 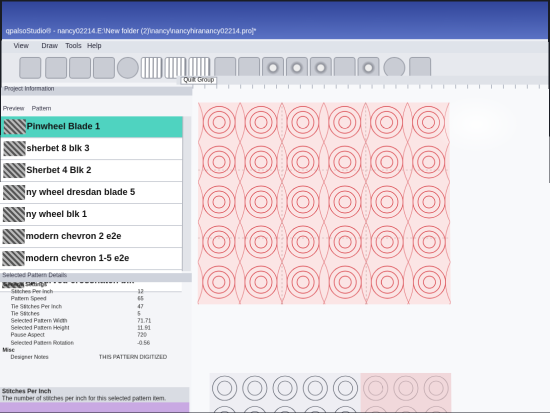 What do you see at coordinates (25, 314) in the screenshot?
I see `details-key: Tie Stitches` at bounding box center [25, 314].